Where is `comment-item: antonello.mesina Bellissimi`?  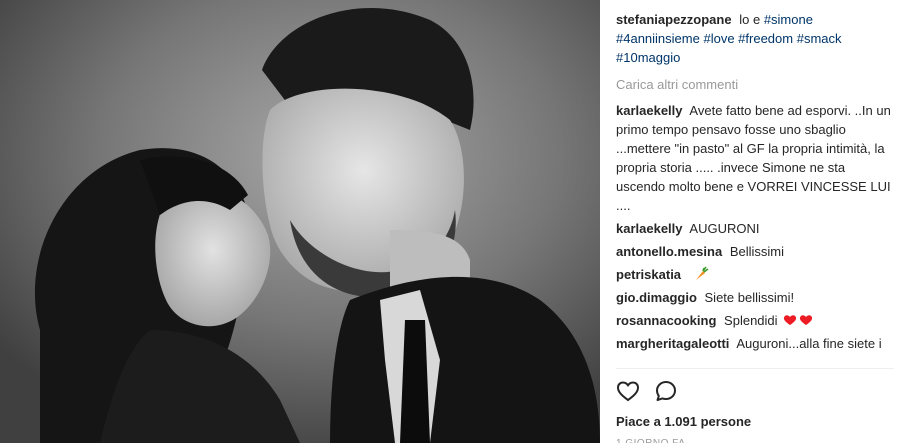 comment-item: antonello.mesina Bellissimi is located at coordinates (755, 251).